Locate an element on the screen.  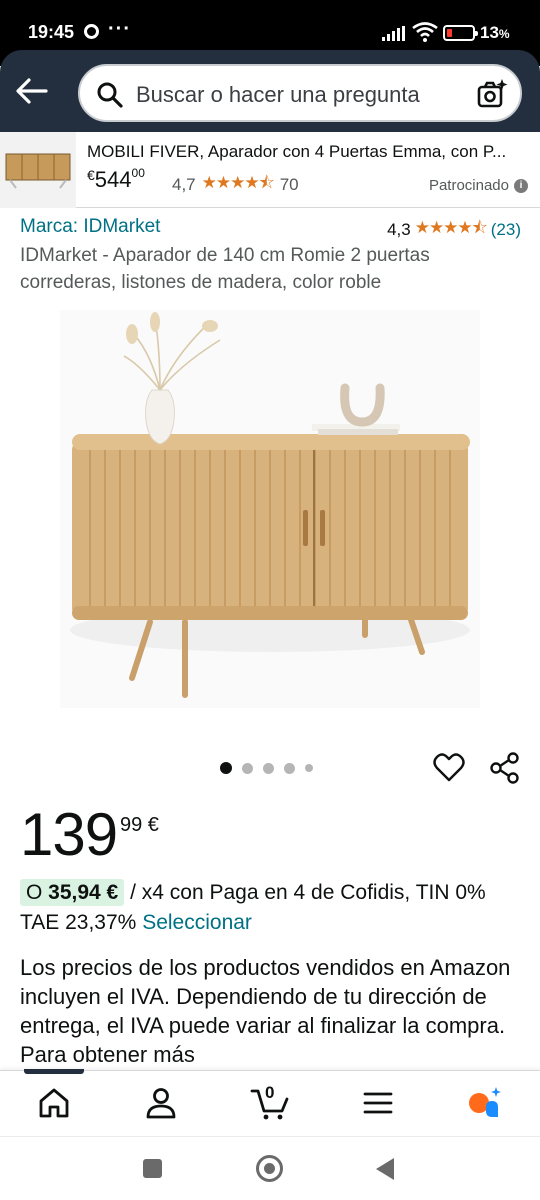
search-input: Buscar o hacer una pregunta is located at coordinates (300, 93).